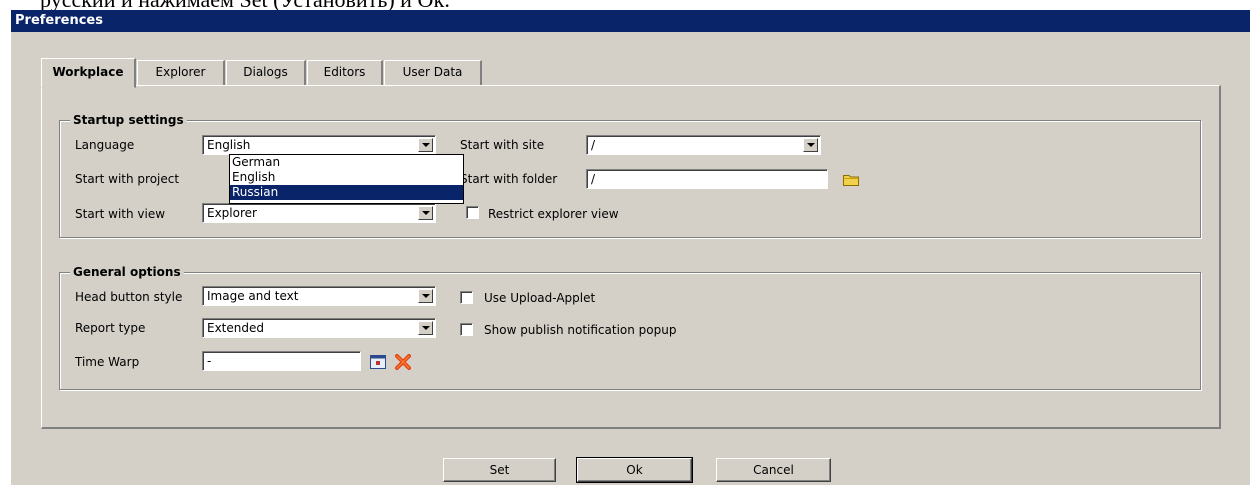 The width and height of the screenshot is (1250, 485). Describe the element at coordinates (88, 73) in the screenshot. I see `tab-workplace: Workplace` at that location.